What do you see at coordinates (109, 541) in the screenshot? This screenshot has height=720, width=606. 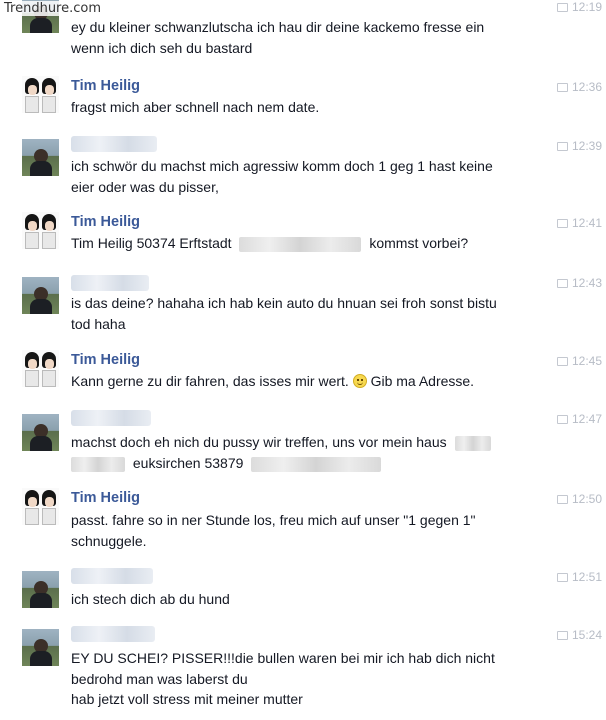 I see `message-line: schnuggele.` at bounding box center [109, 541].